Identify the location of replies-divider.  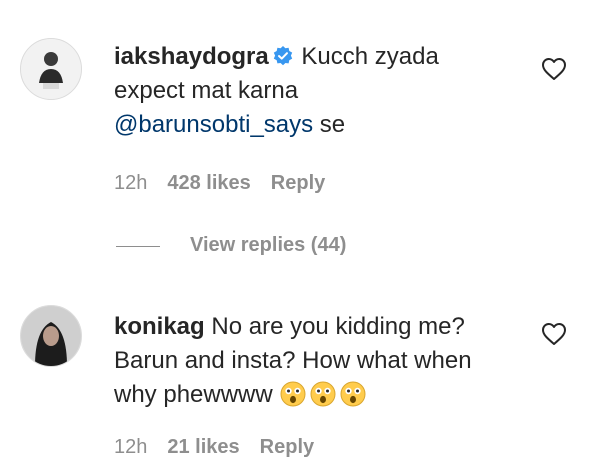
(138, 246).